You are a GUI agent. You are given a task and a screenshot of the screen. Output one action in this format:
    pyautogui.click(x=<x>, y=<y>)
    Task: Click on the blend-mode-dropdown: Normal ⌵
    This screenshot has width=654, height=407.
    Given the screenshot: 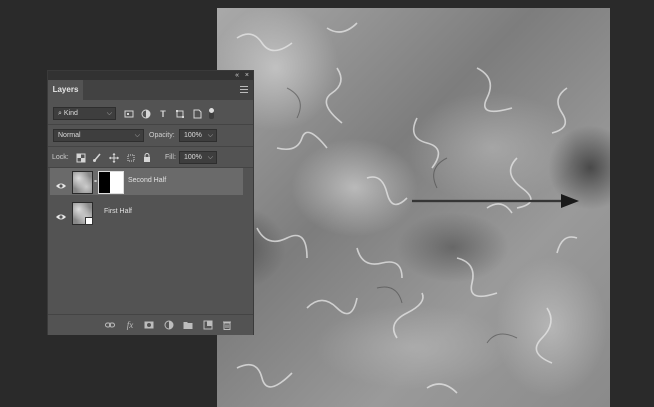 What is the action you would take?
    pyautogui.click(x=98, y=135)
    